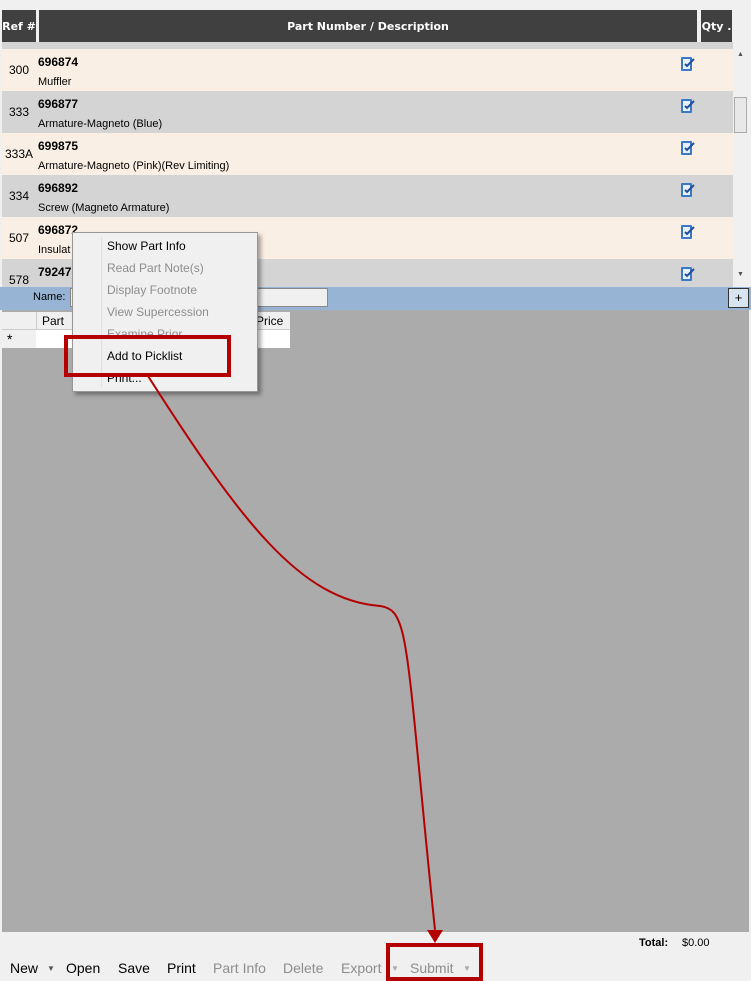  I want to click on highlight-add-to-picklist, so click(147, 356).